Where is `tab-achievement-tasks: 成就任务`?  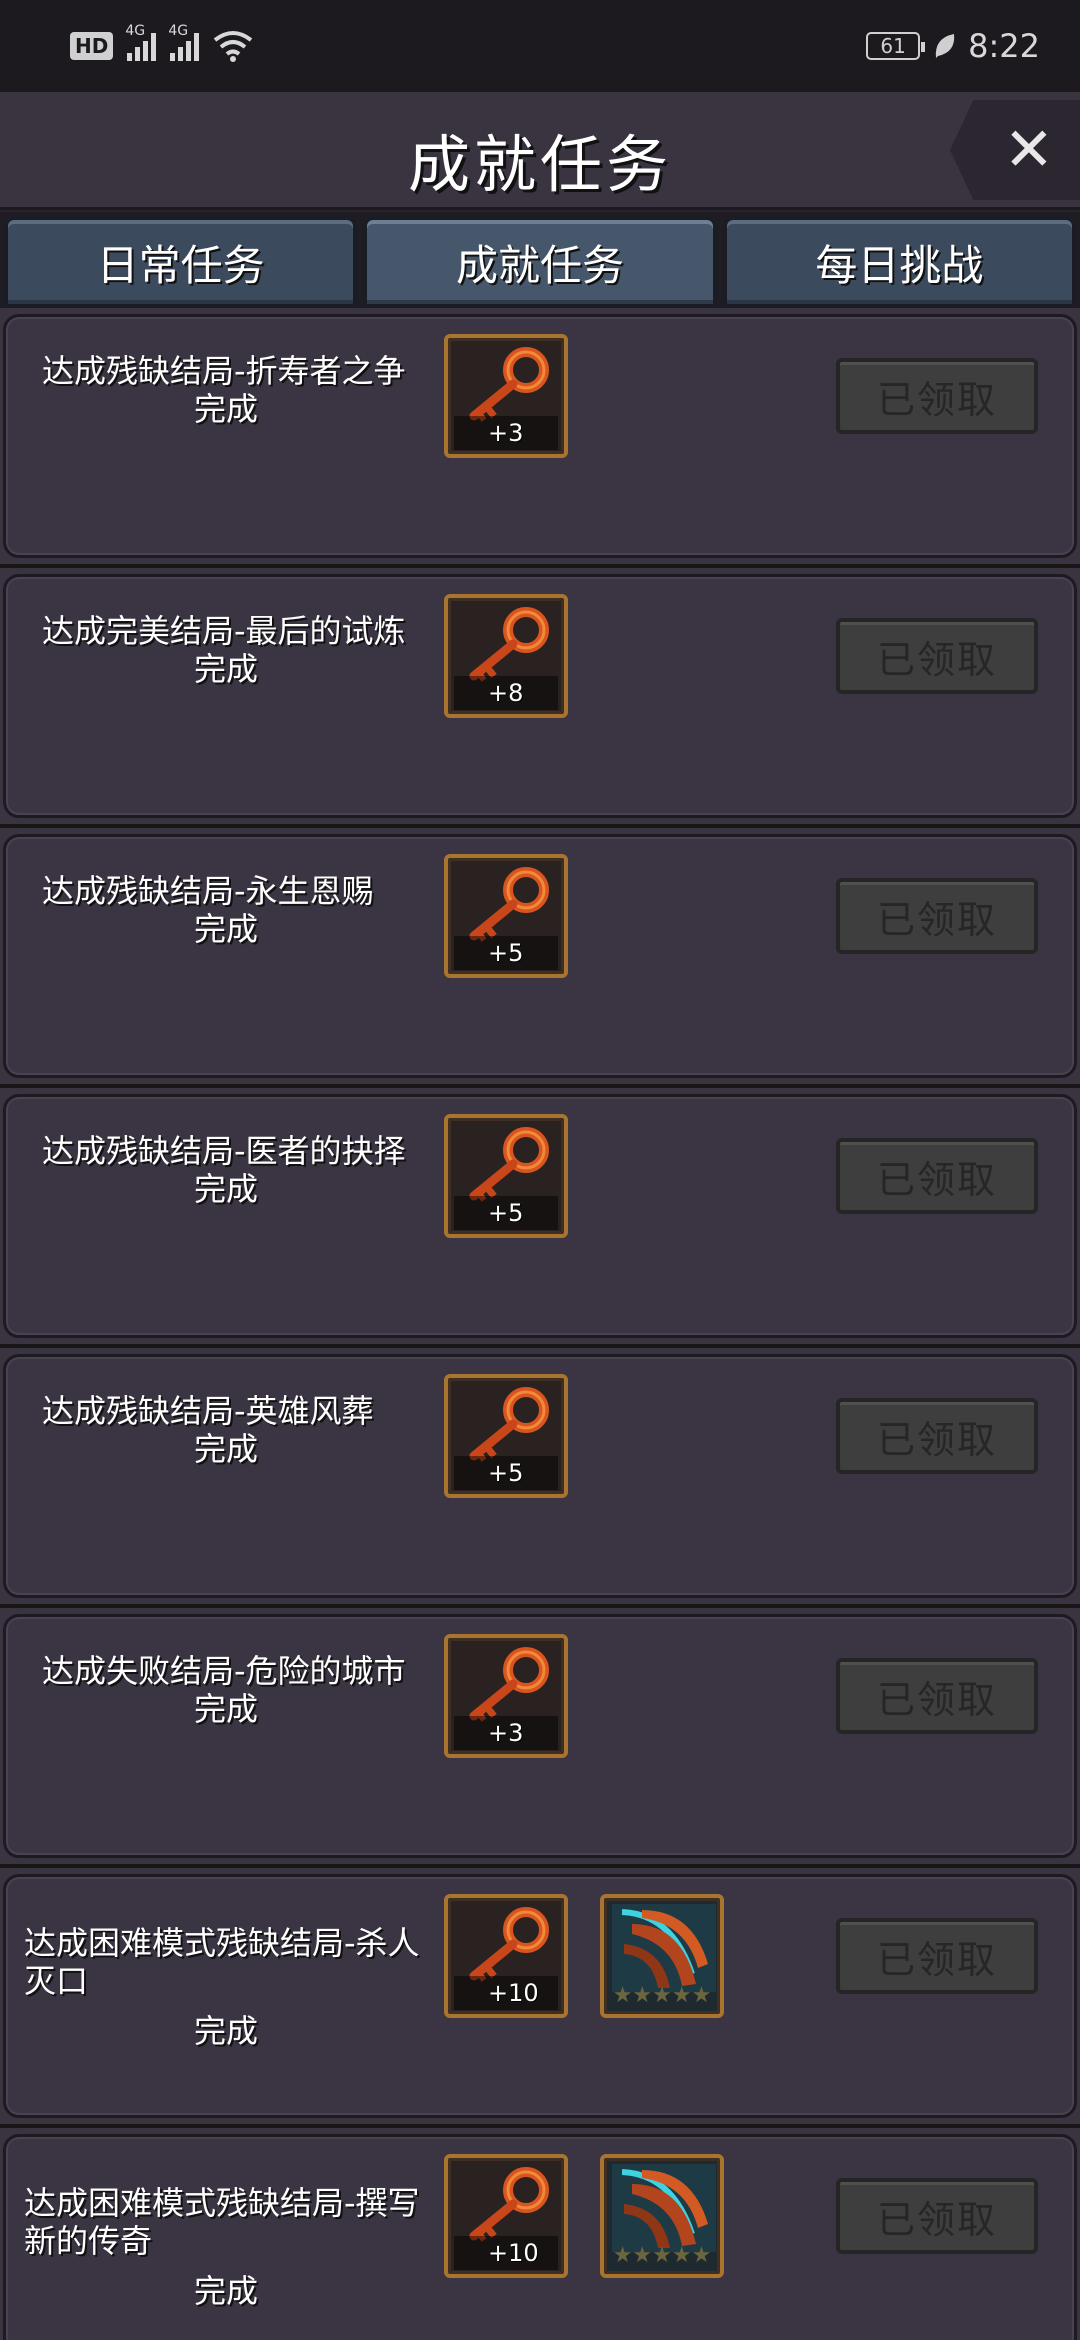 tab-achievement-tasks: 成就任务 is located at coordinates (540, 262).